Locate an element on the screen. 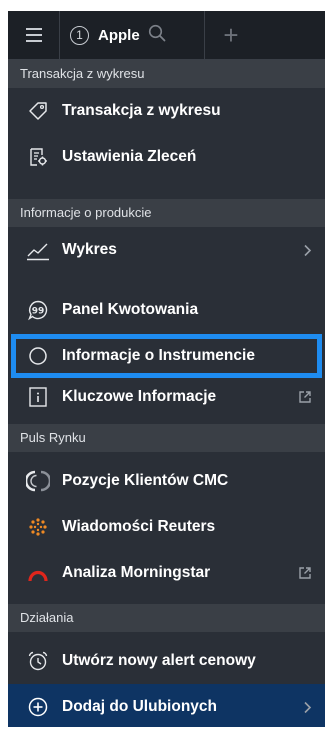 The image size is (325, 731). menu-item-label: Wiadomości Reuters is located at coordinates (139, 526).